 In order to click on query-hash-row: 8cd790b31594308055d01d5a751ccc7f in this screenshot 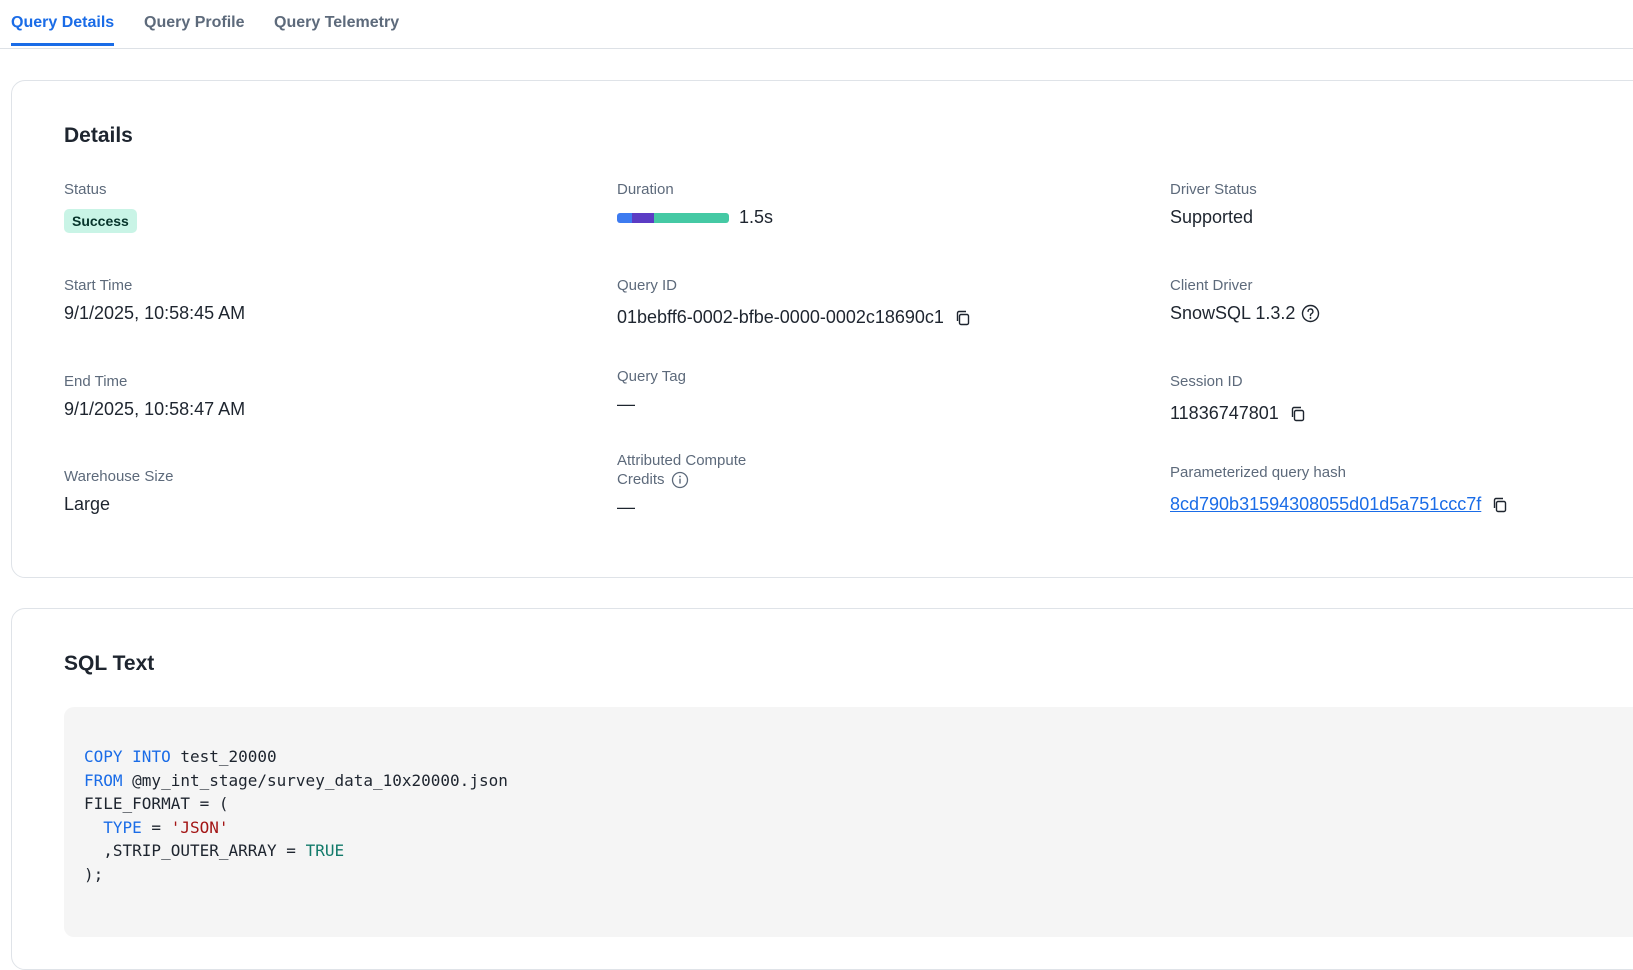, I will do `click(1339, 504)`.